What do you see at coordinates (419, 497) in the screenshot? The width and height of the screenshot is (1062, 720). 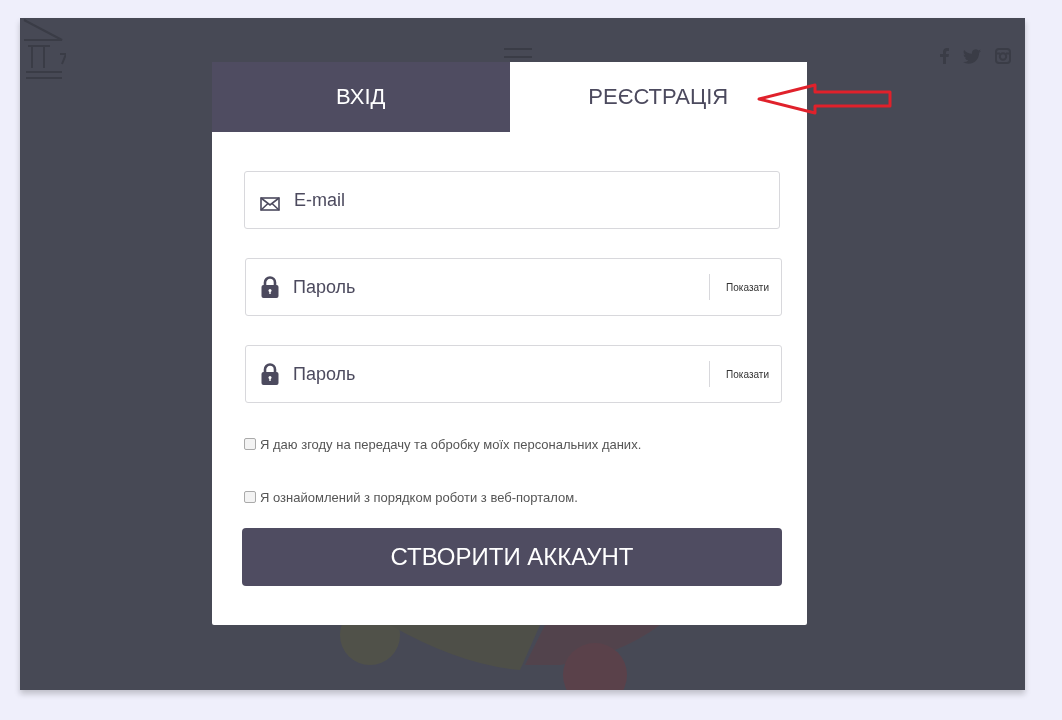 I see `checkbox-label: Я ознайомлений з порядком роботи з веб-порталом.` at bounding box center [419, 497].